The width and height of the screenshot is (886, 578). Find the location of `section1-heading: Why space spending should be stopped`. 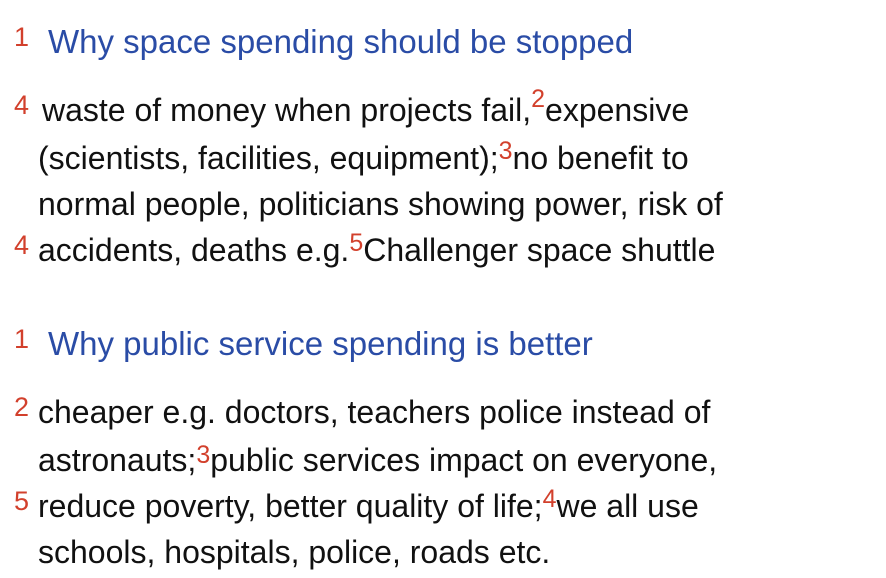

section1-heading: Why space spending should be stopped is located at coordinates (341, 41).